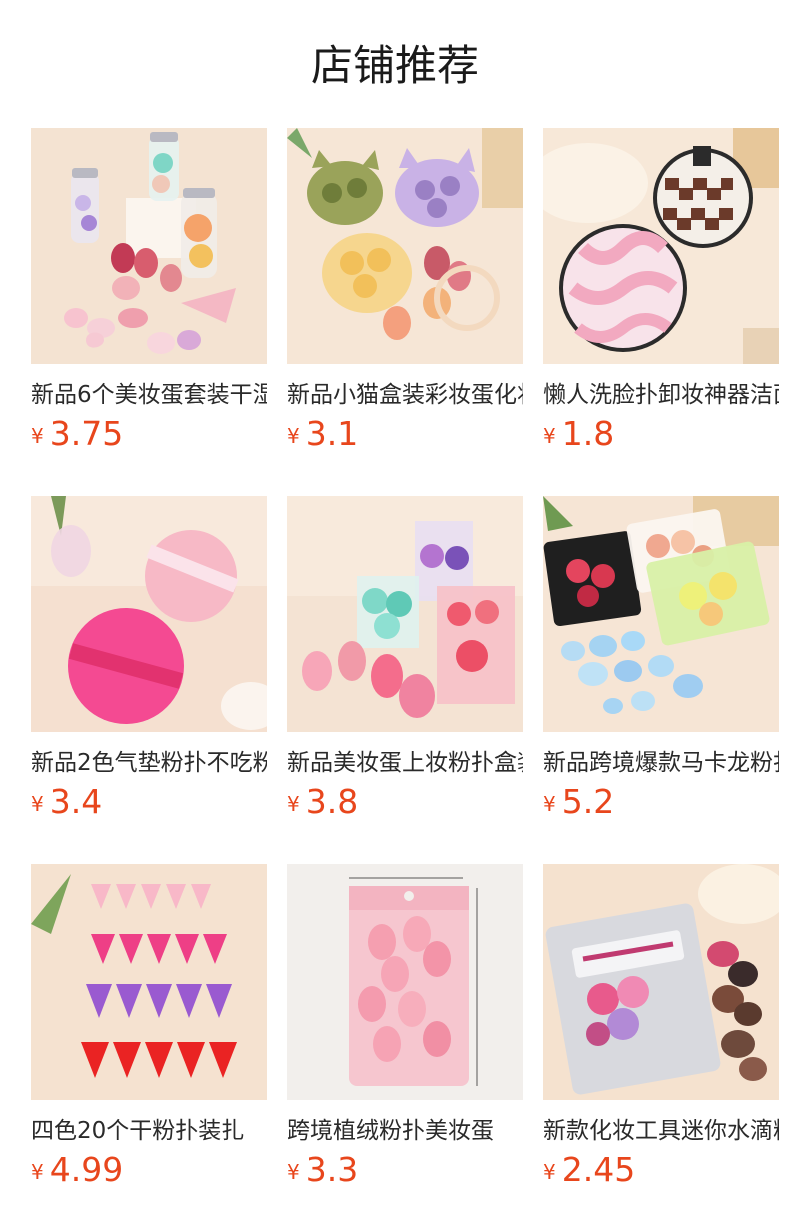 The width and height of the screenshot is (790, 1232). Describe the element at coordinates (661, 1170) in the screenshot. I see `product-price: ¥2.45` at that location.